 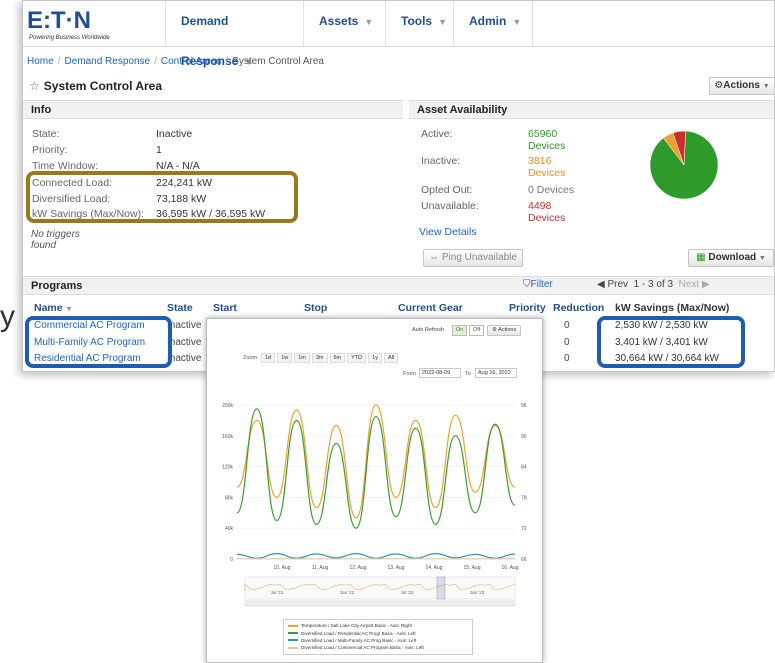 What do you see at coordinates (601, 284) in the screenshot?
I see `prev-arrow-icon: ◀` at bounding box center [601, 284].